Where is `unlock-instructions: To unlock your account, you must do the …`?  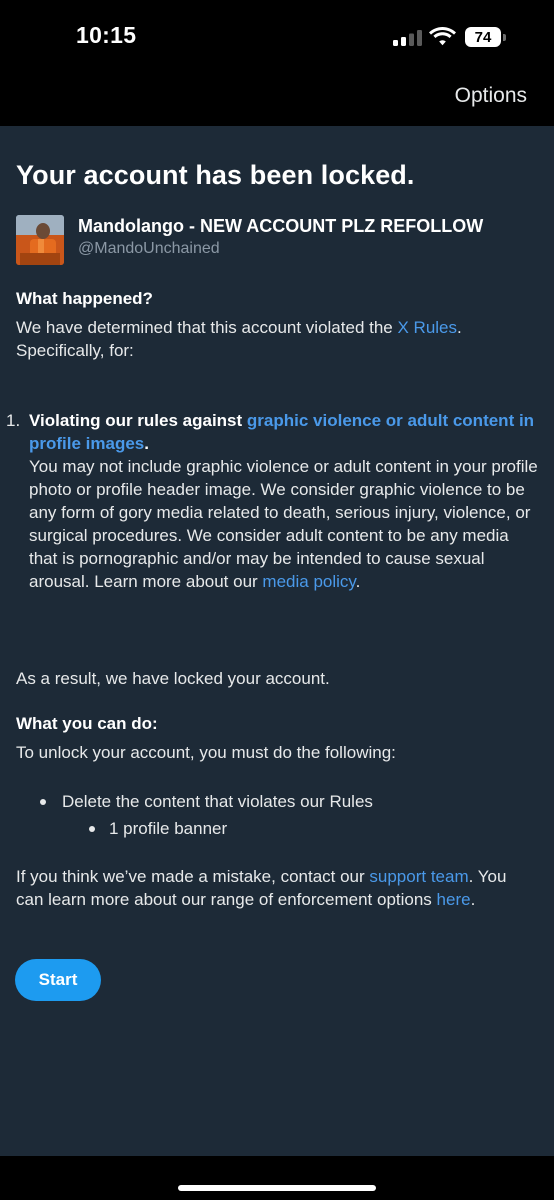 unlock-instructions: To unlock your account, you must do the … is located at coordinates (206, 752).